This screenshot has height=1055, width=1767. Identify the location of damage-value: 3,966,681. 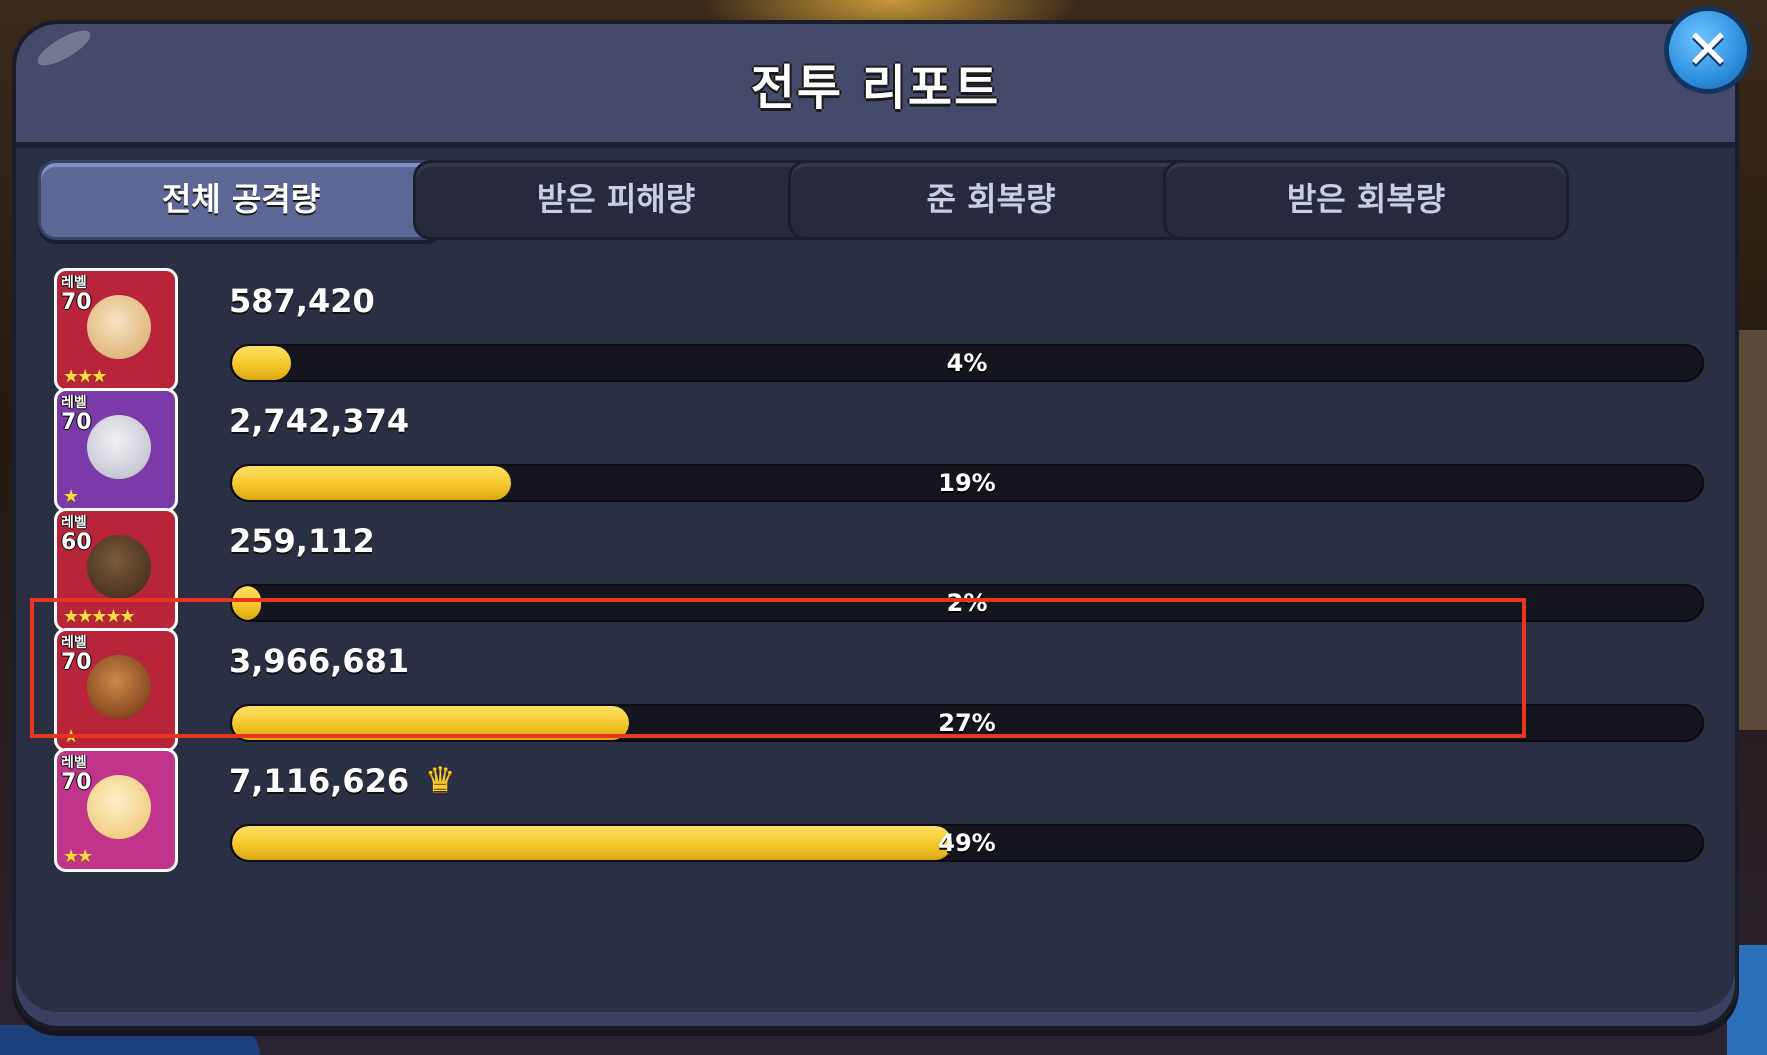
(319, 661).